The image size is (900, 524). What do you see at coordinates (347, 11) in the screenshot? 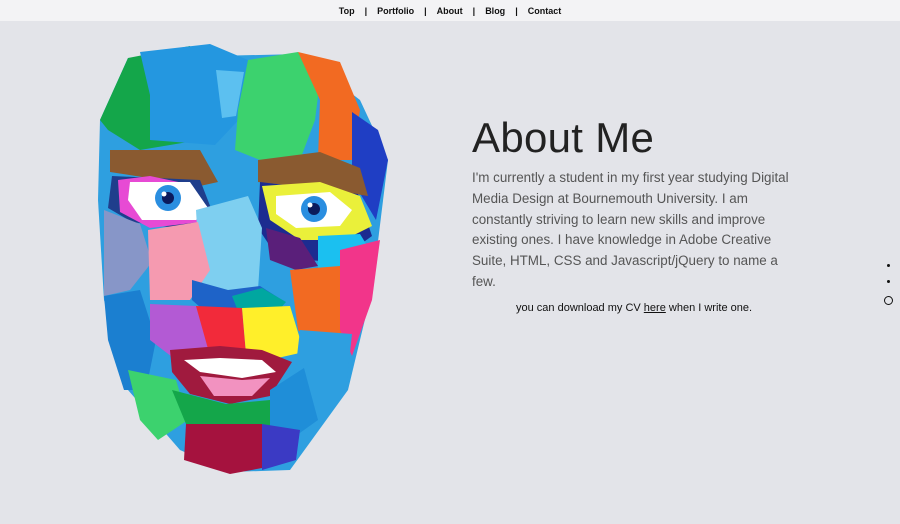
I see `nav-link-top: Top` at bounding box center [347, 11].